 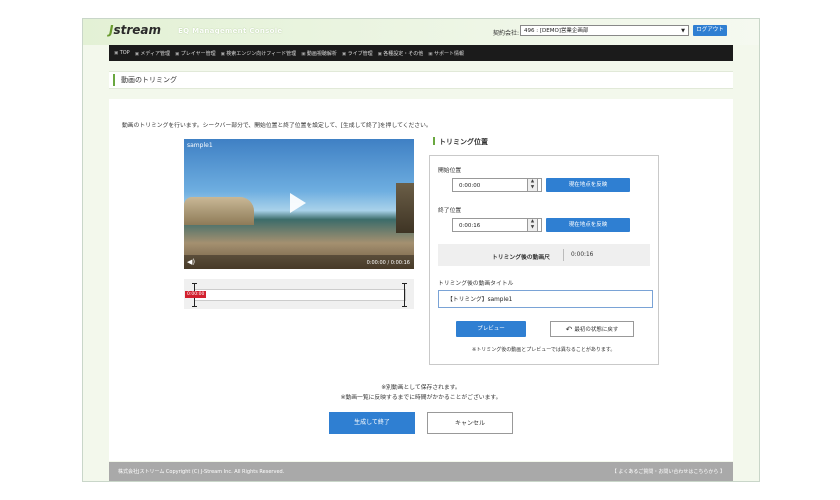 I want to click on video-scene-rock, so click(x=405, y=208).